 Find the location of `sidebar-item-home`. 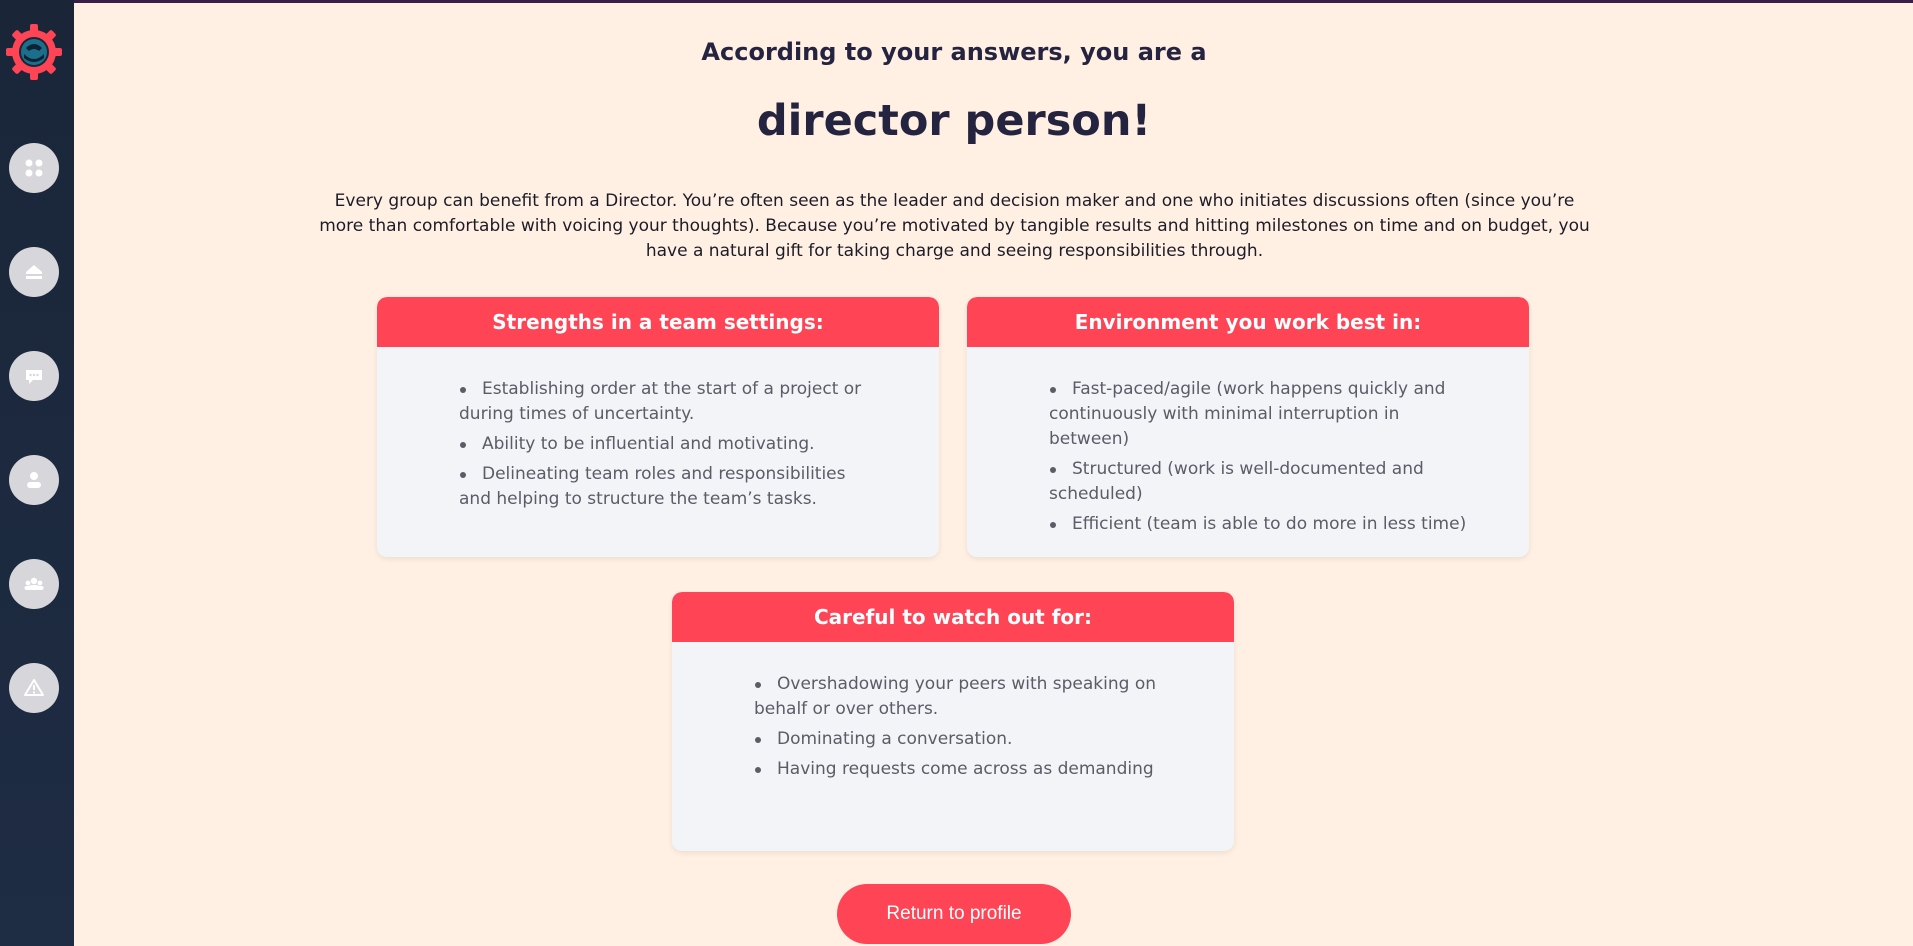

sidebar-item-home is located at coordinates (34, 272).